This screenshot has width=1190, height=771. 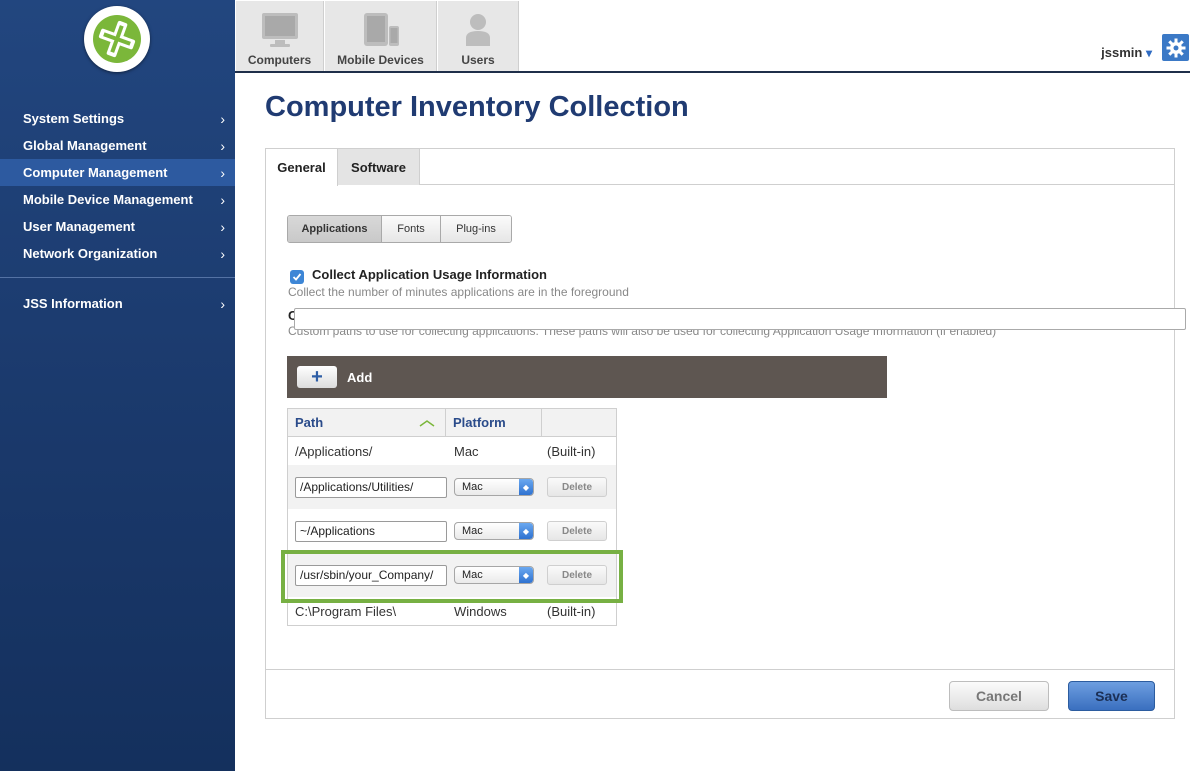 I want to click on tab-users: Users, so click(x=478, y=36).